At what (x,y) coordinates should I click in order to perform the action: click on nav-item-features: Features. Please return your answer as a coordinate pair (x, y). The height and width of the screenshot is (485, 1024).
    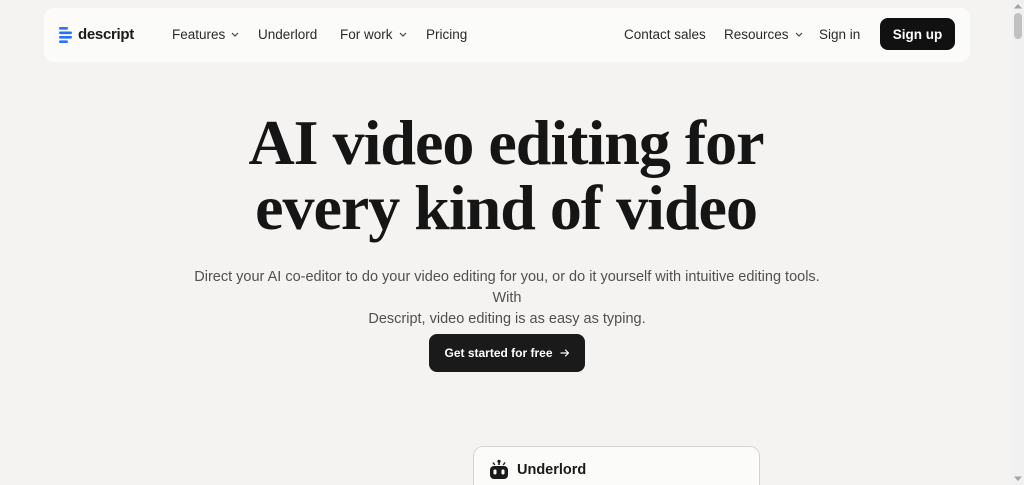
    Looking at the image, I should click on (205, 34).